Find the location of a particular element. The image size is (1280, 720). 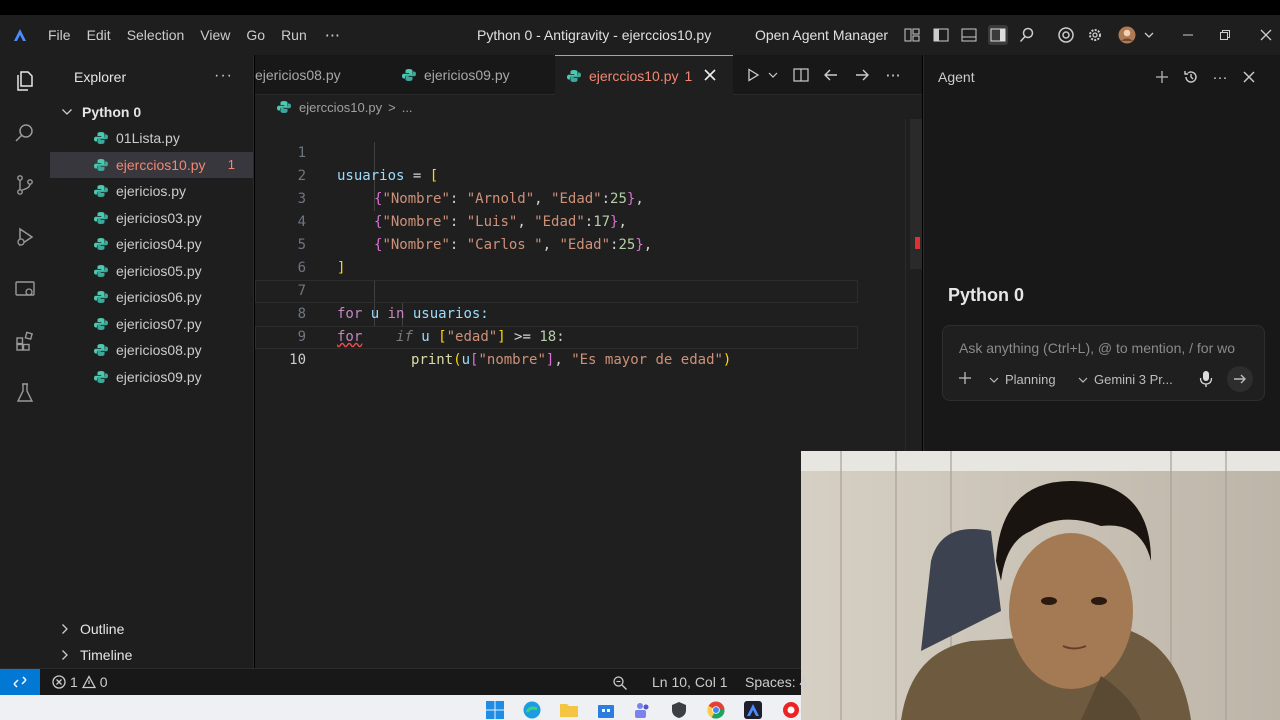

search-icon is located at coordinates (1027, 35).